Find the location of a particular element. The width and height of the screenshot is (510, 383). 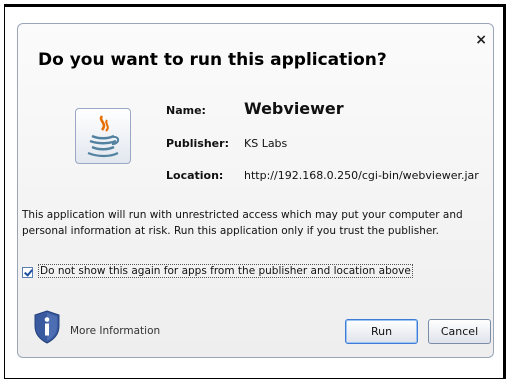

run-button: Run is located at coordinates (381, 331).